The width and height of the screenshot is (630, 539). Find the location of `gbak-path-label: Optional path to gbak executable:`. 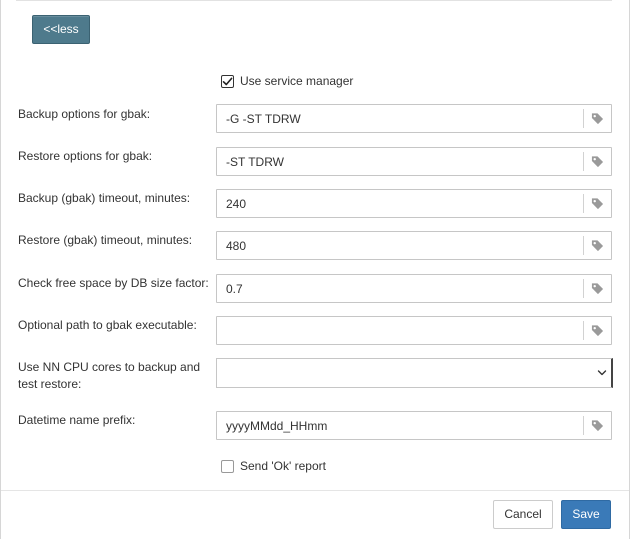

gbak-path-label: Optional path to gbak executable: is located at coordinates (107, 325).